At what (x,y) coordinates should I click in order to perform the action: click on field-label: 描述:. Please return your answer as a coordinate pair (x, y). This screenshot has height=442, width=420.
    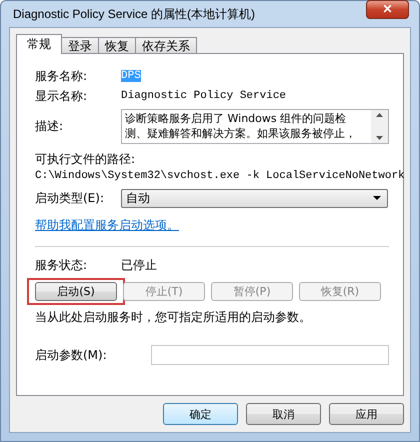
    Looking at the image, I should click on (49, 126).